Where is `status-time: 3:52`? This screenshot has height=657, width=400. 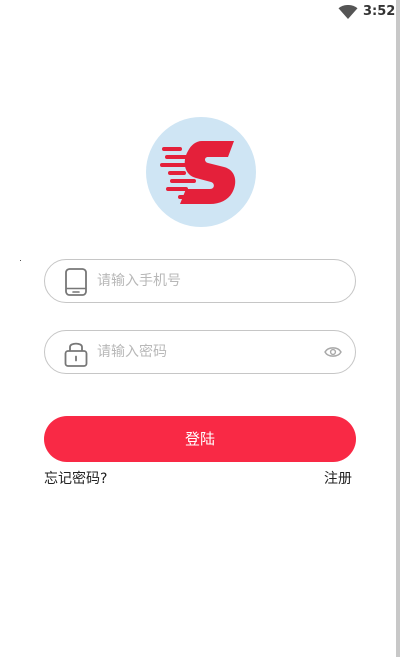
status-time: 3:52 is located at coordinates (379, 11).